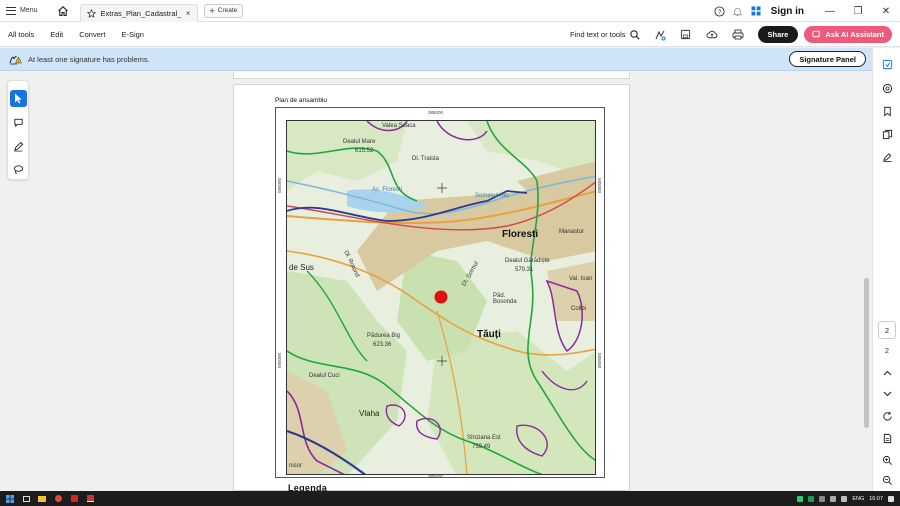 This screenshot has height=506, width=900. What do you see at coordinates (524, 270) in the screenshot?
I see `map-label-elev-570: 570.31` at bounding box center [524, 270].